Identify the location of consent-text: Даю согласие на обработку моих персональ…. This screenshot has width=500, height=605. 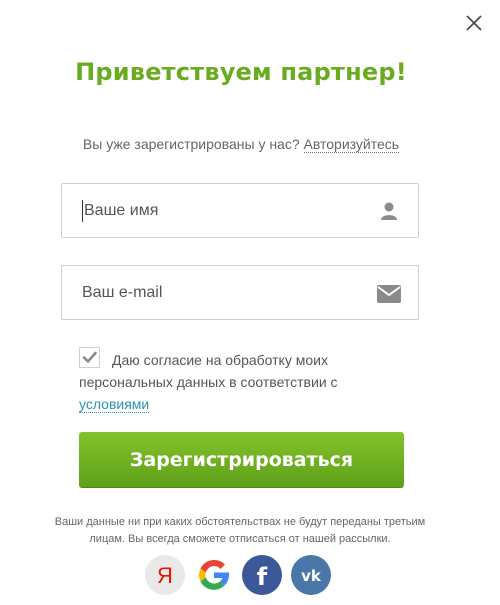
(224, 382).